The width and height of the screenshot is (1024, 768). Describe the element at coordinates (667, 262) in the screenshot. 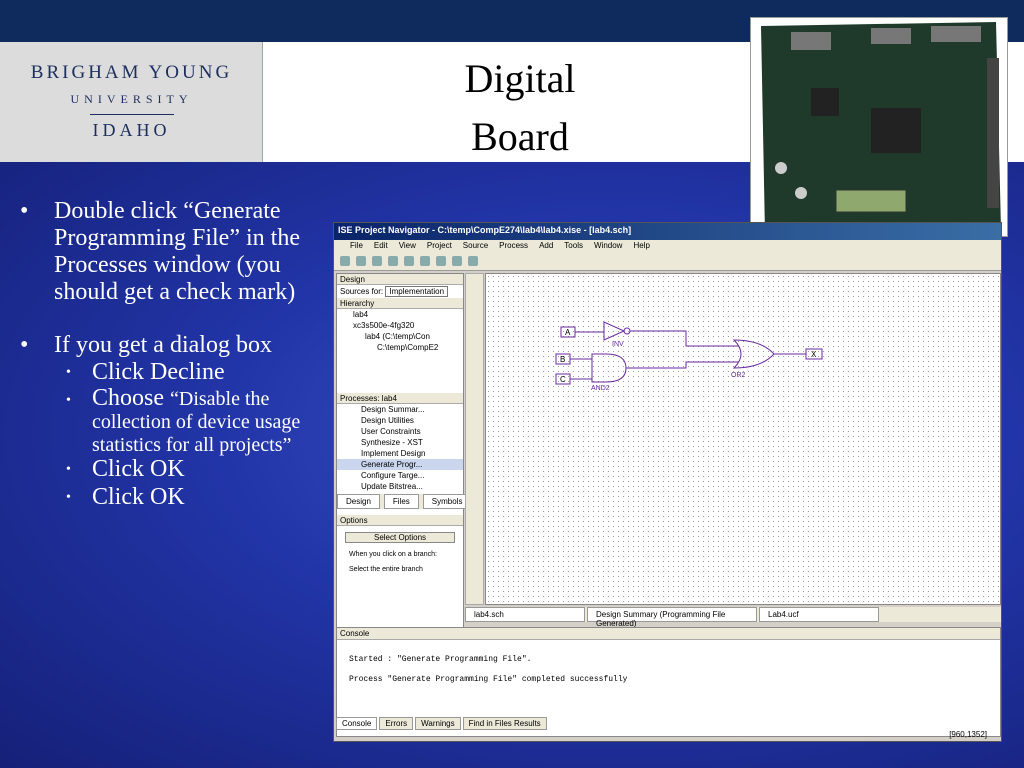

I see `toolbar` at that location.